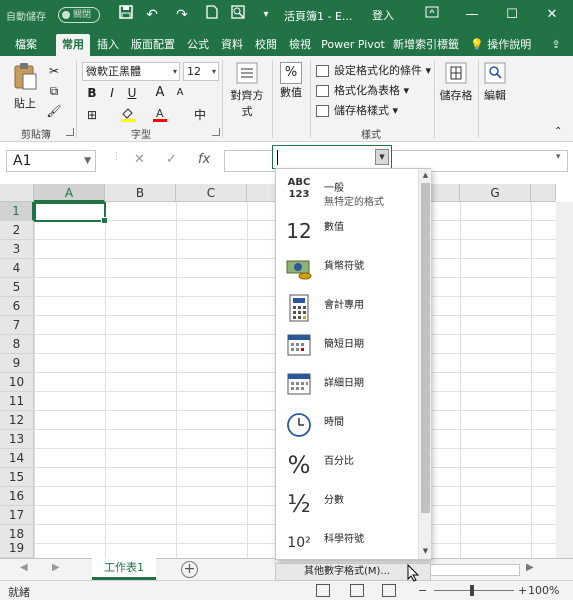  Describe the element at coordinates (425, 551) in the screenshot. I see `scroll-down-icon: ▼` at that location.